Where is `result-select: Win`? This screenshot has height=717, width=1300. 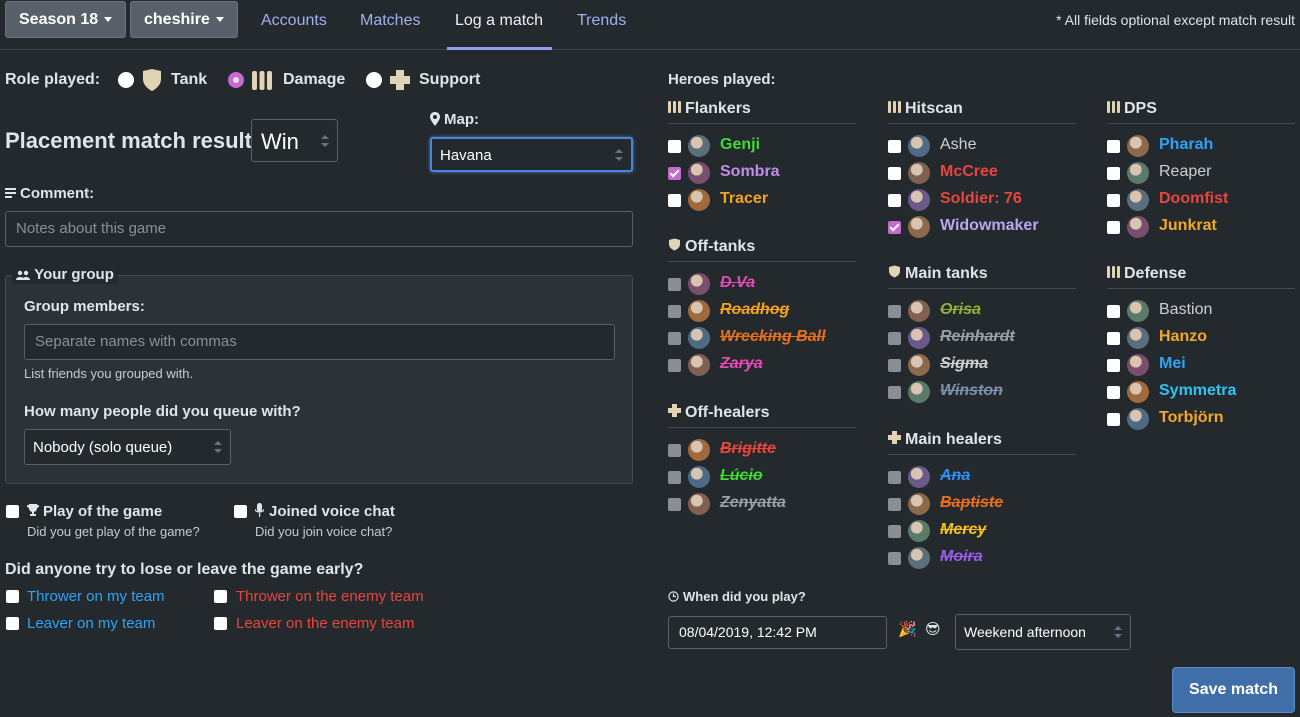 result-select: Win is located at coordinates (294, 140).